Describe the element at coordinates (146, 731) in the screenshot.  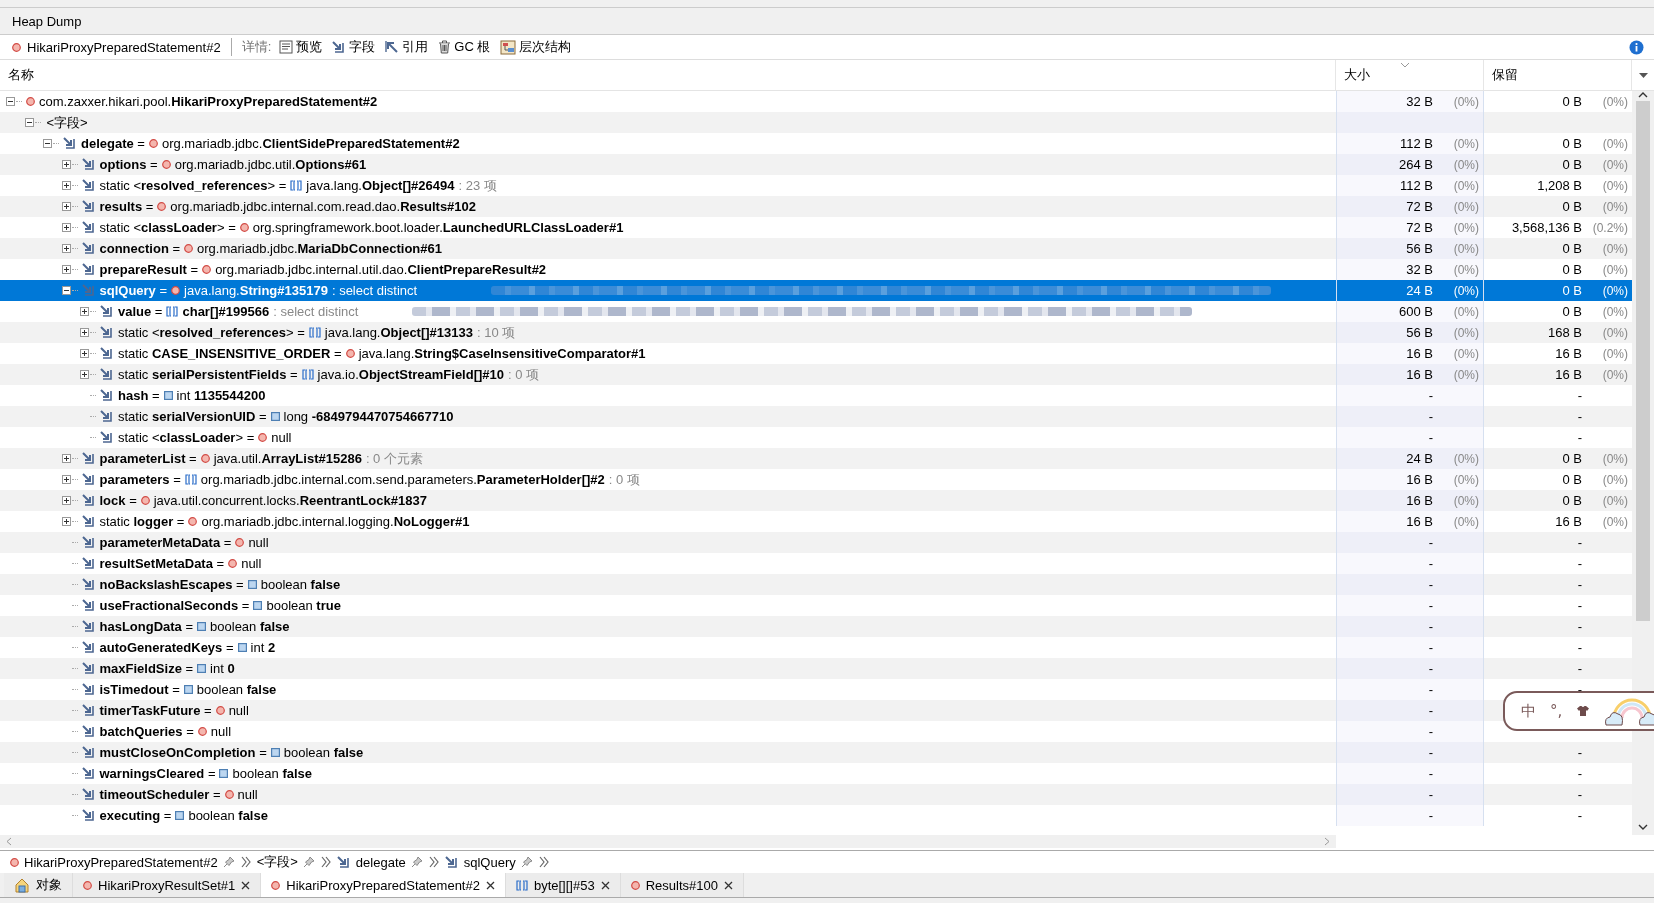
I see `field-label: batchQueries =` at that location.